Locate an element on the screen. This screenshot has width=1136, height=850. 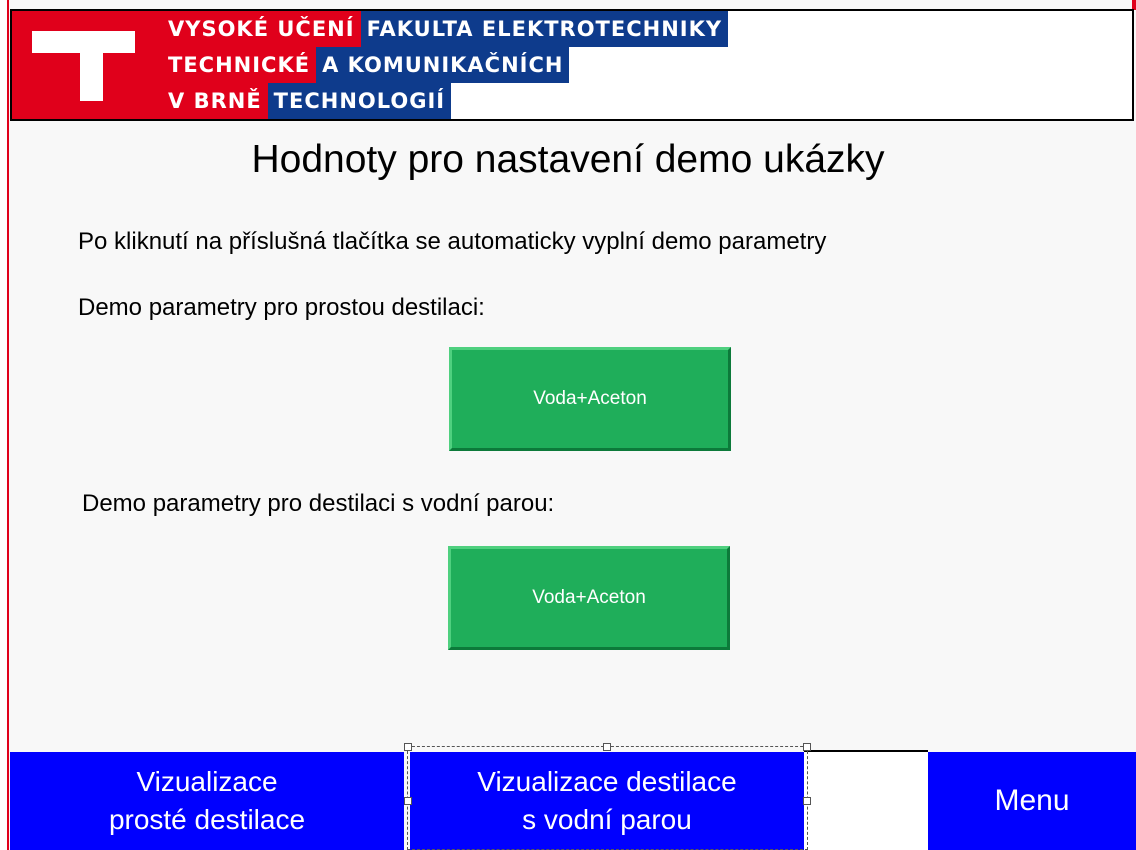
simple-distillation-visualization-button: Vizualizace prosté destilace is located at coordinates (207, 801).